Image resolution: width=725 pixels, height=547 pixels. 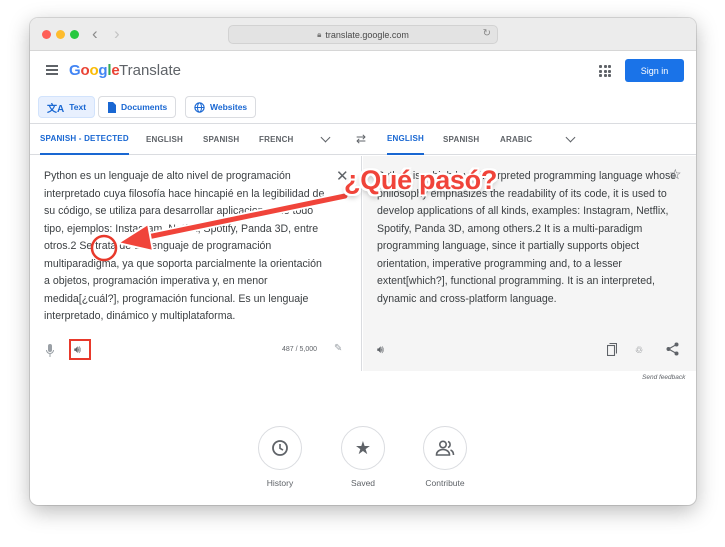 What do you see at coordinates (663, 377) in the screenshot?
I see `send-feedback-link: Send feedback` at bounding box center [663, 377].